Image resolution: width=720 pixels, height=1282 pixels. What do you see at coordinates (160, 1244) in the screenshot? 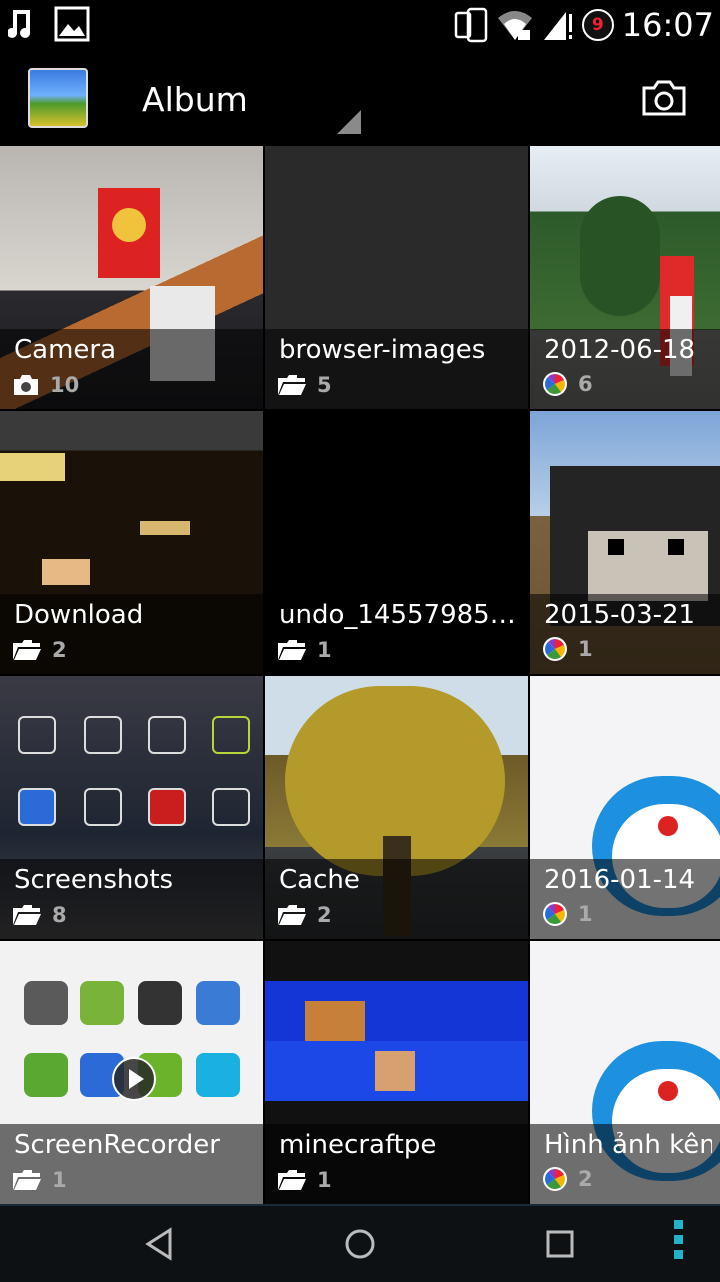
I see `back-icon` at bounding box center [160, 1244].